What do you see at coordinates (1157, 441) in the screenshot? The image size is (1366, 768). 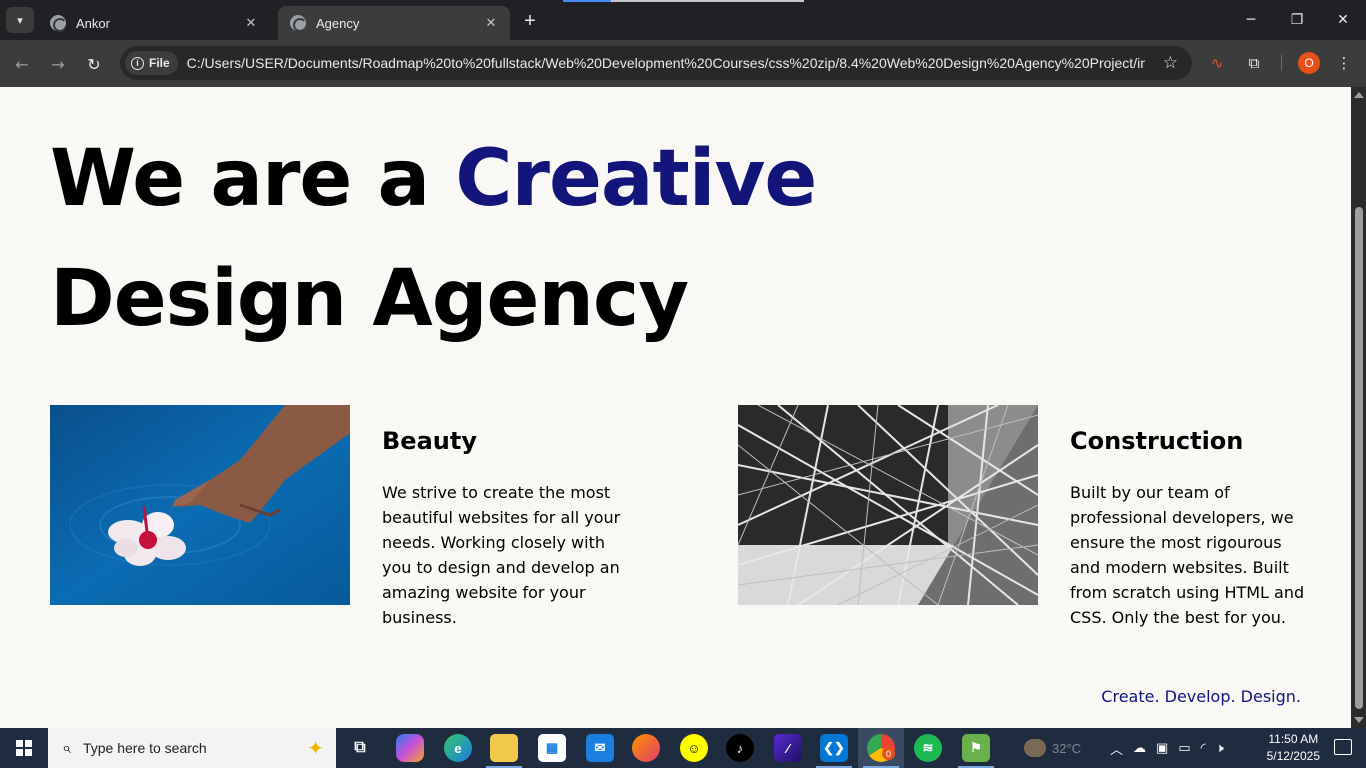 I see `feature-title-construction: Construction` at bounding box center [1157, 441].